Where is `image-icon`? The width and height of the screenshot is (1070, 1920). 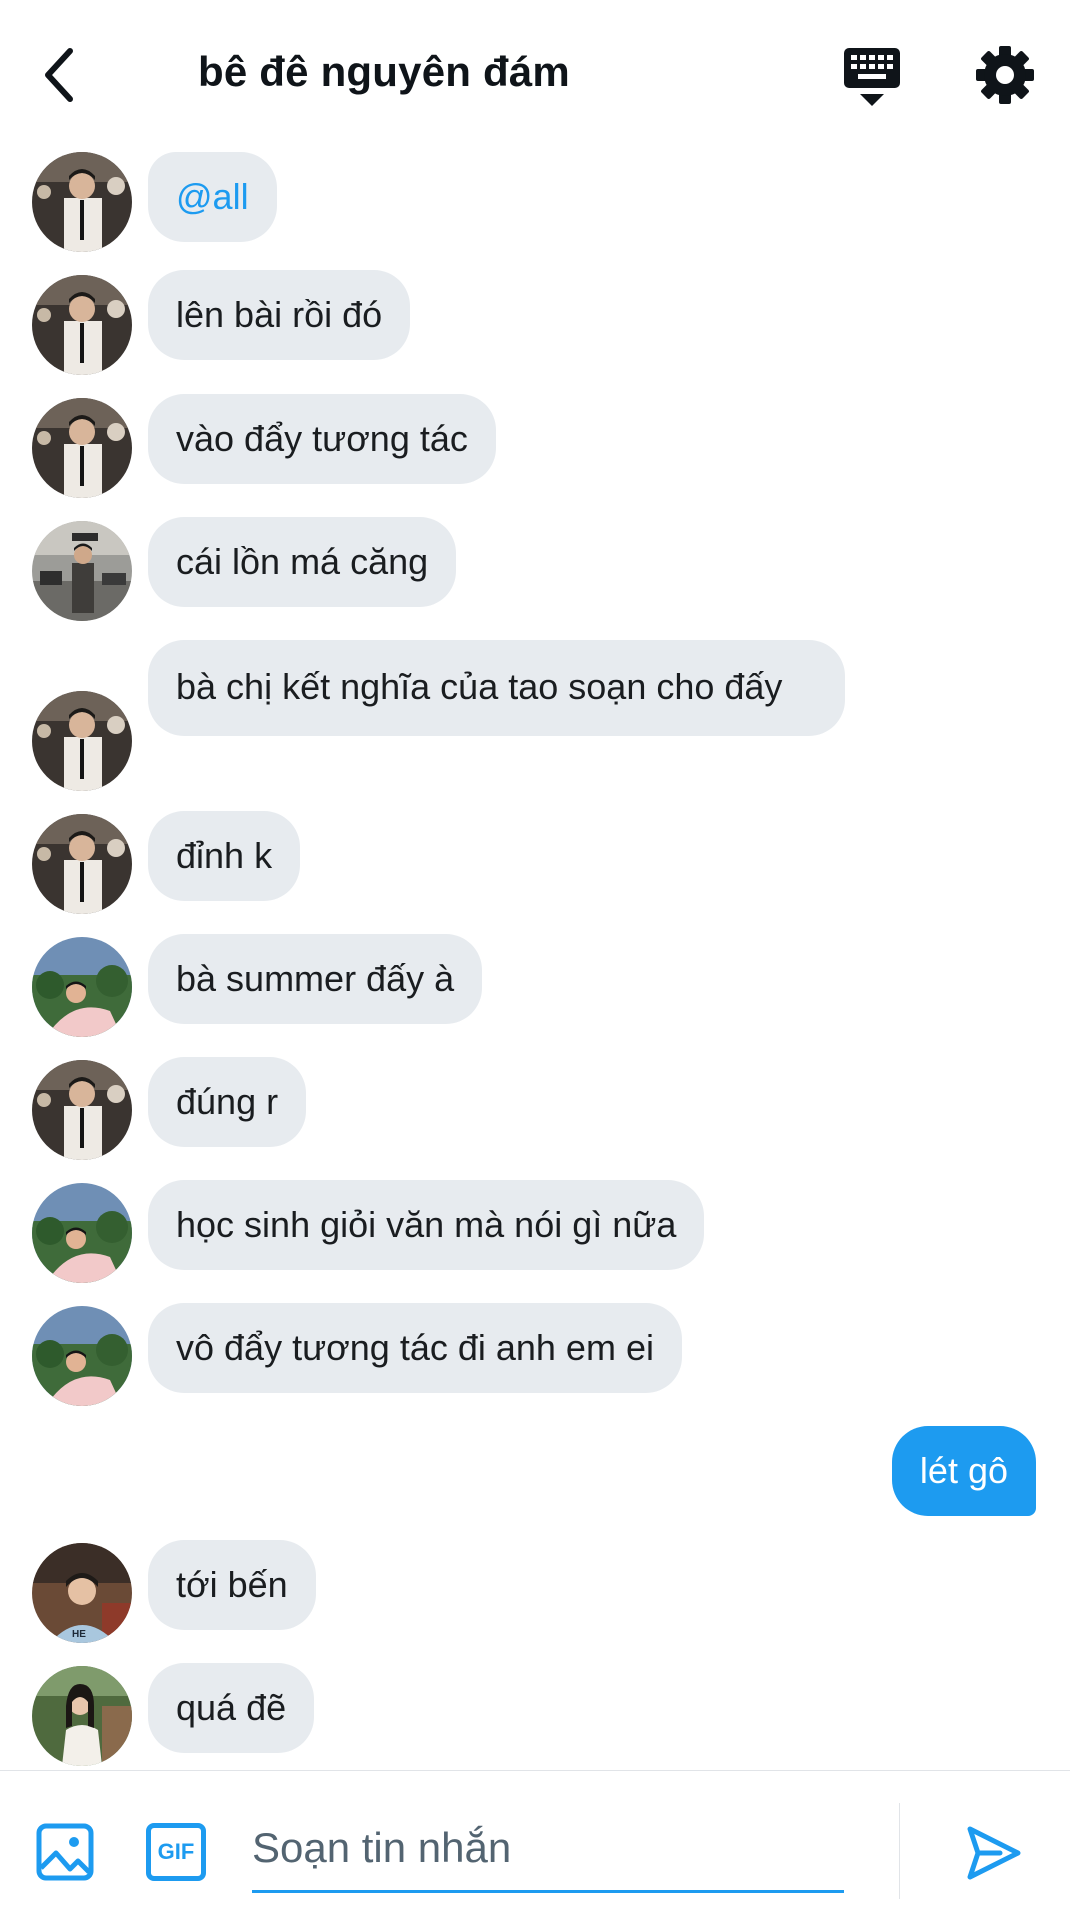
image-icon is located at coordinates (65, 1852).